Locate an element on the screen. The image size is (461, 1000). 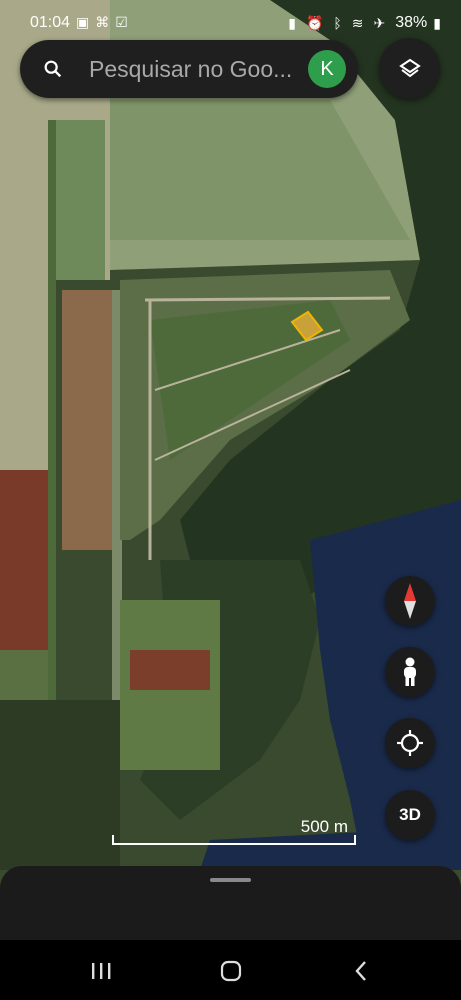
back-icon is located at coordinates (360, 971).